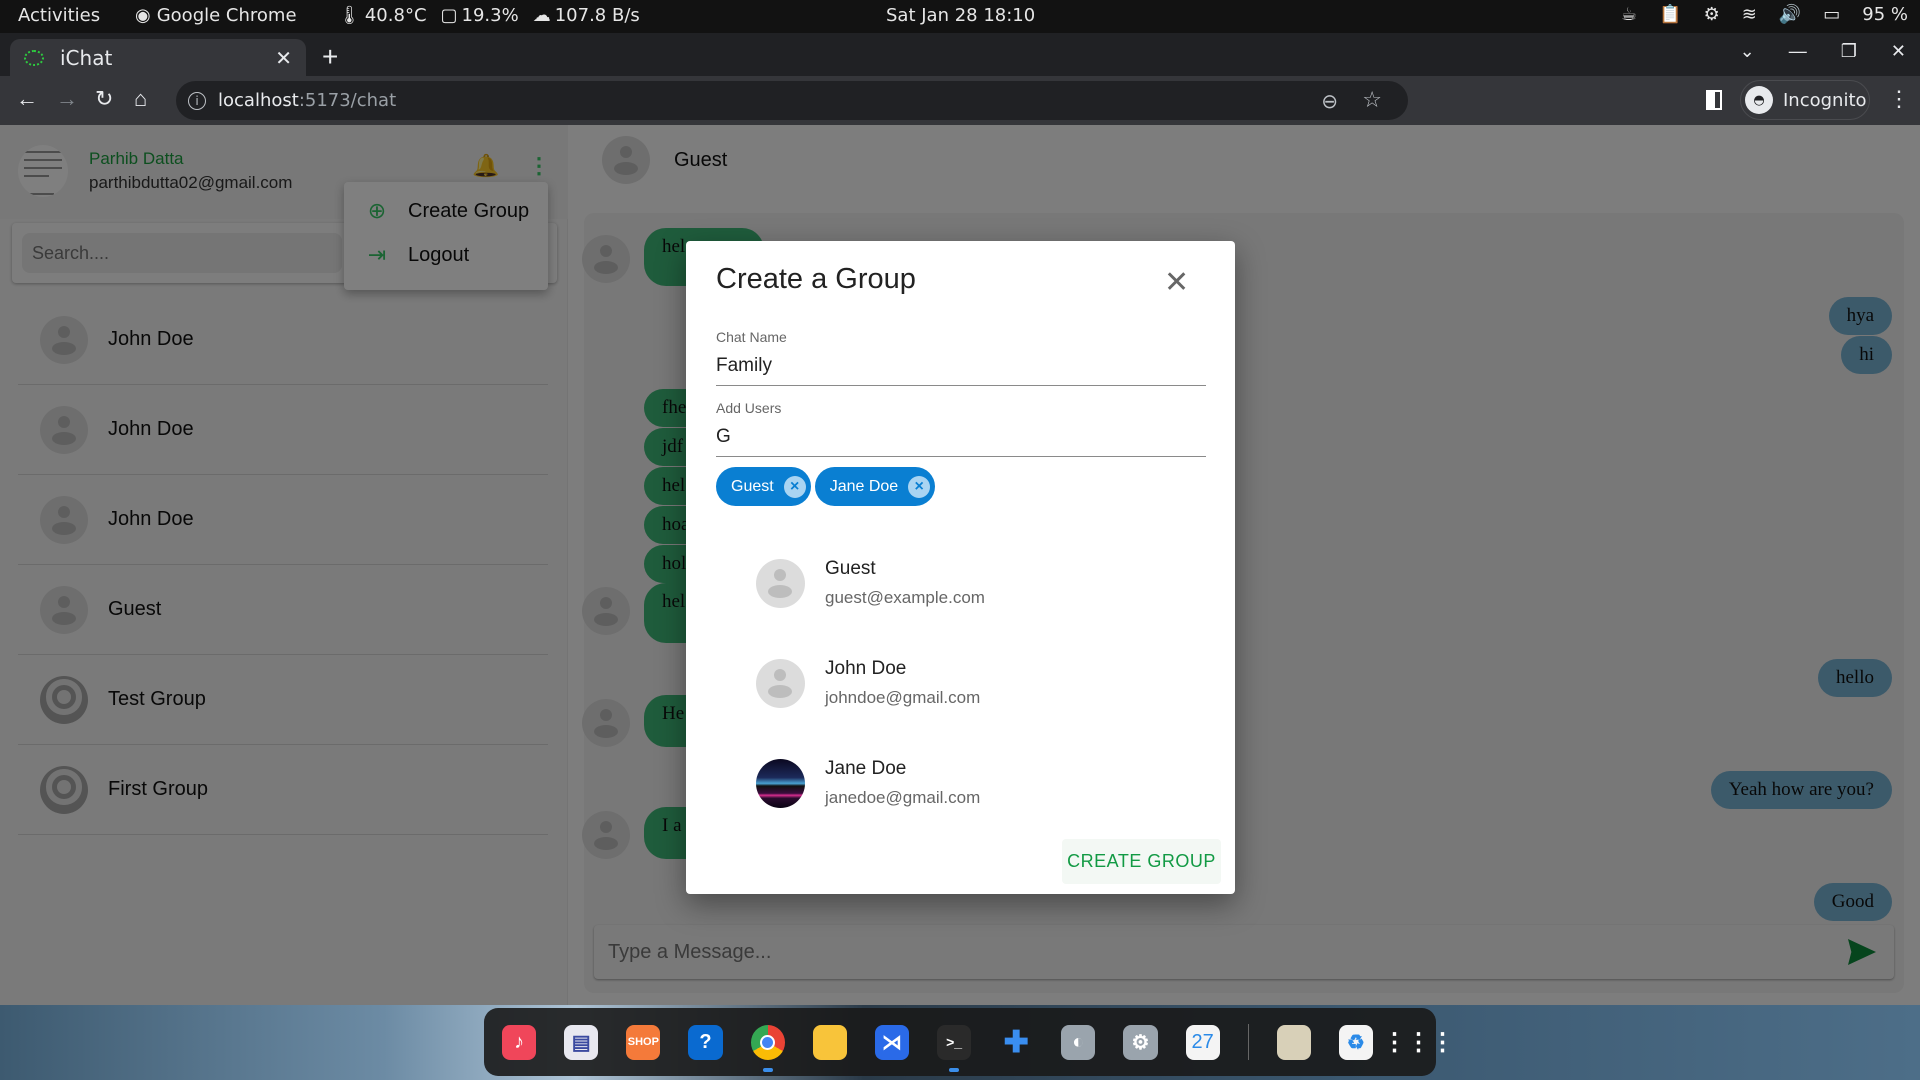 Image resolution: width=1920 pixels, height=1080 pixels. Describe the element at coordinates (960, 54) in the screenshot. I see `tab-strip: iChat ✕ + ⌄ — ❐ ✕` at that location.